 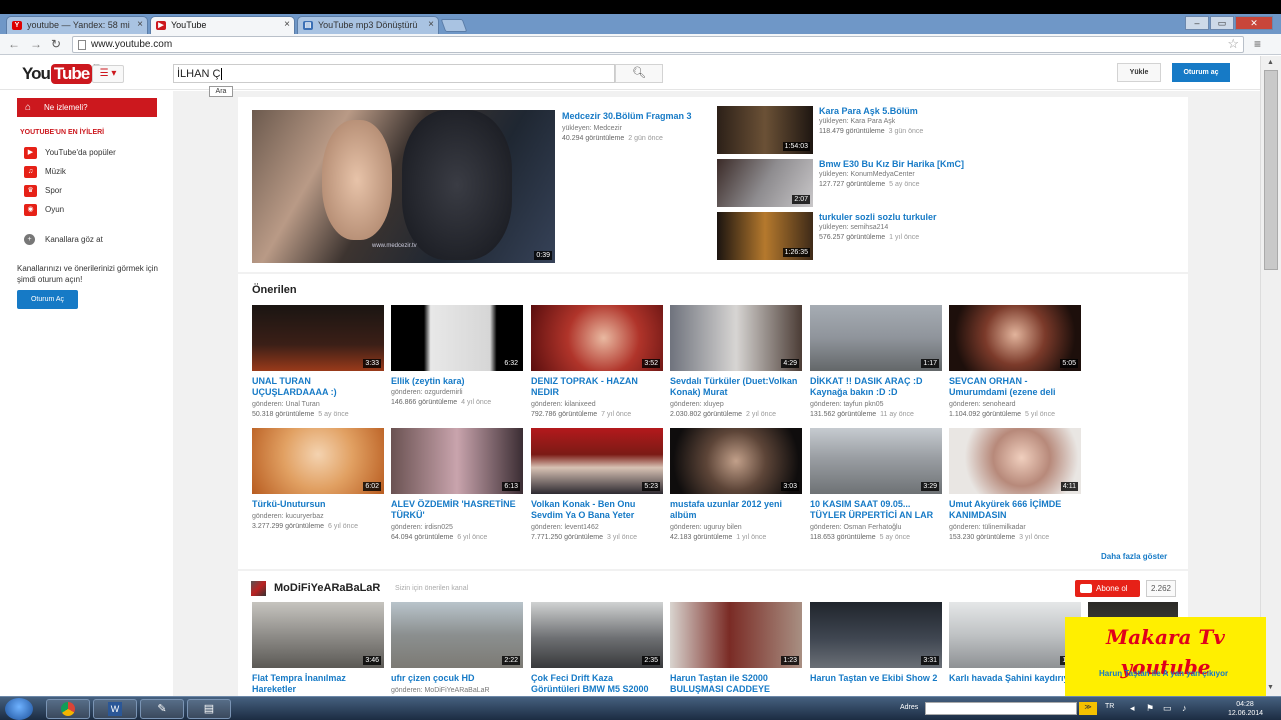 What do you see at coordinates (765, 236) in the screenshot?
I see `featured-side-thumbnail: 1:26:35` at bounding box center [765, 236].